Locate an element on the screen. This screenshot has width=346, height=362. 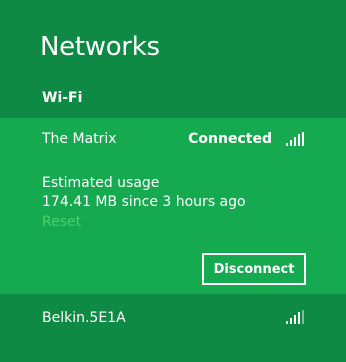
section-header-wifi: Wi-Fi is located at coordinates (62, 98).